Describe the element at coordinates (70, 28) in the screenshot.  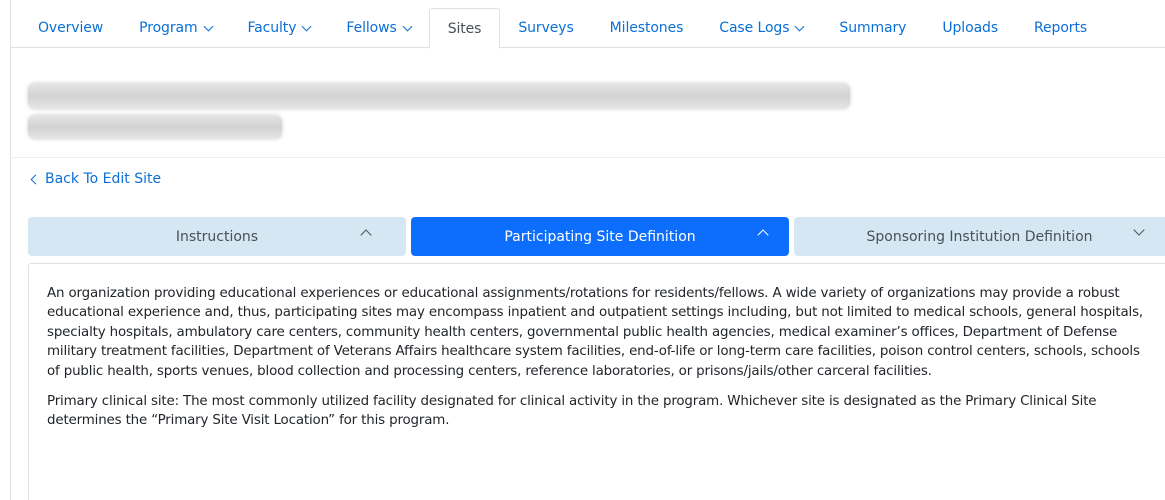
I see `tab-overview: Overview` at that location.